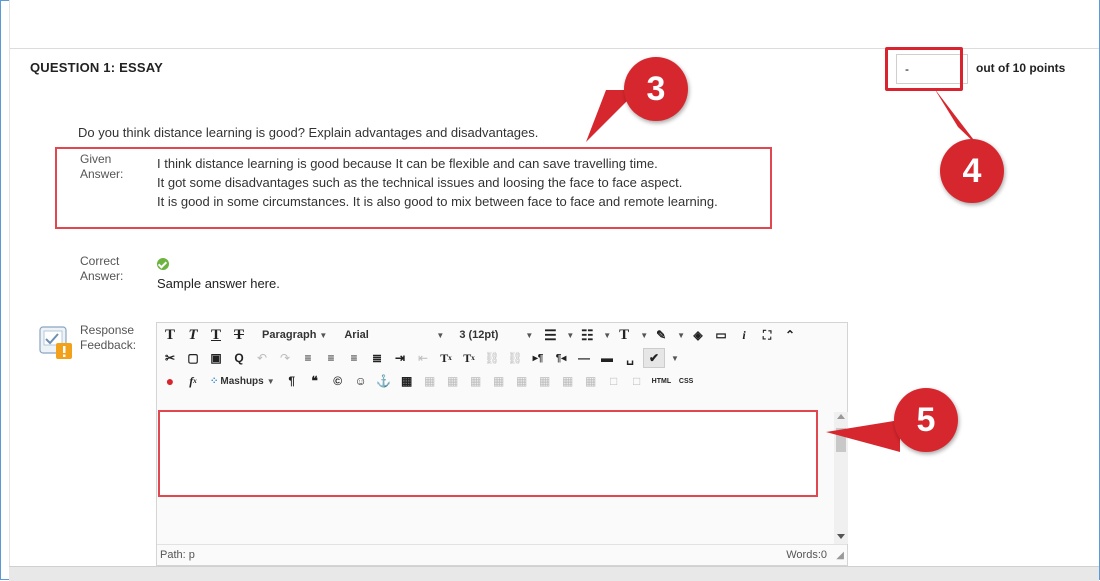 This screenshot has width=1100, height=581. I want to click on numbered-list-icon: ☷, so click(587, 335).